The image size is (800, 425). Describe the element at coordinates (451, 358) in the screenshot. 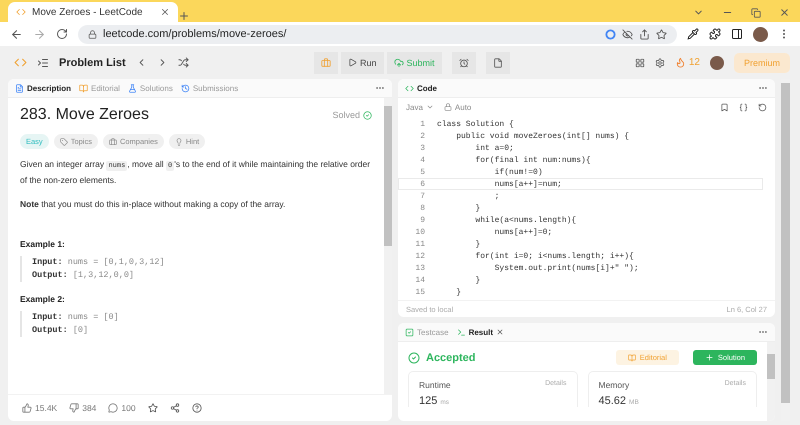

I see `verdict-text: Accepted` at that location.